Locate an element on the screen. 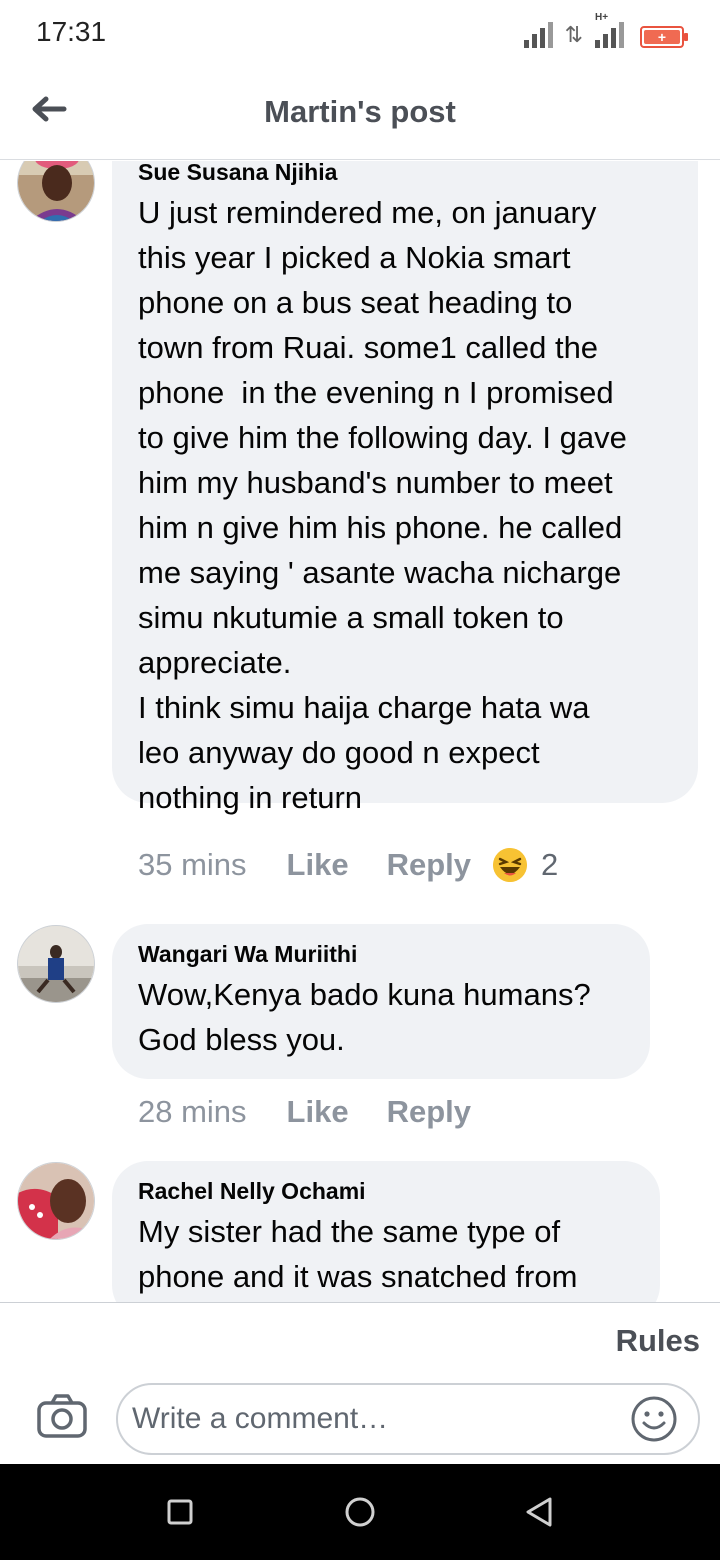 This screenshot has height=1560, width=720. app-header: Martin's post is located at coordinates (360, 113).